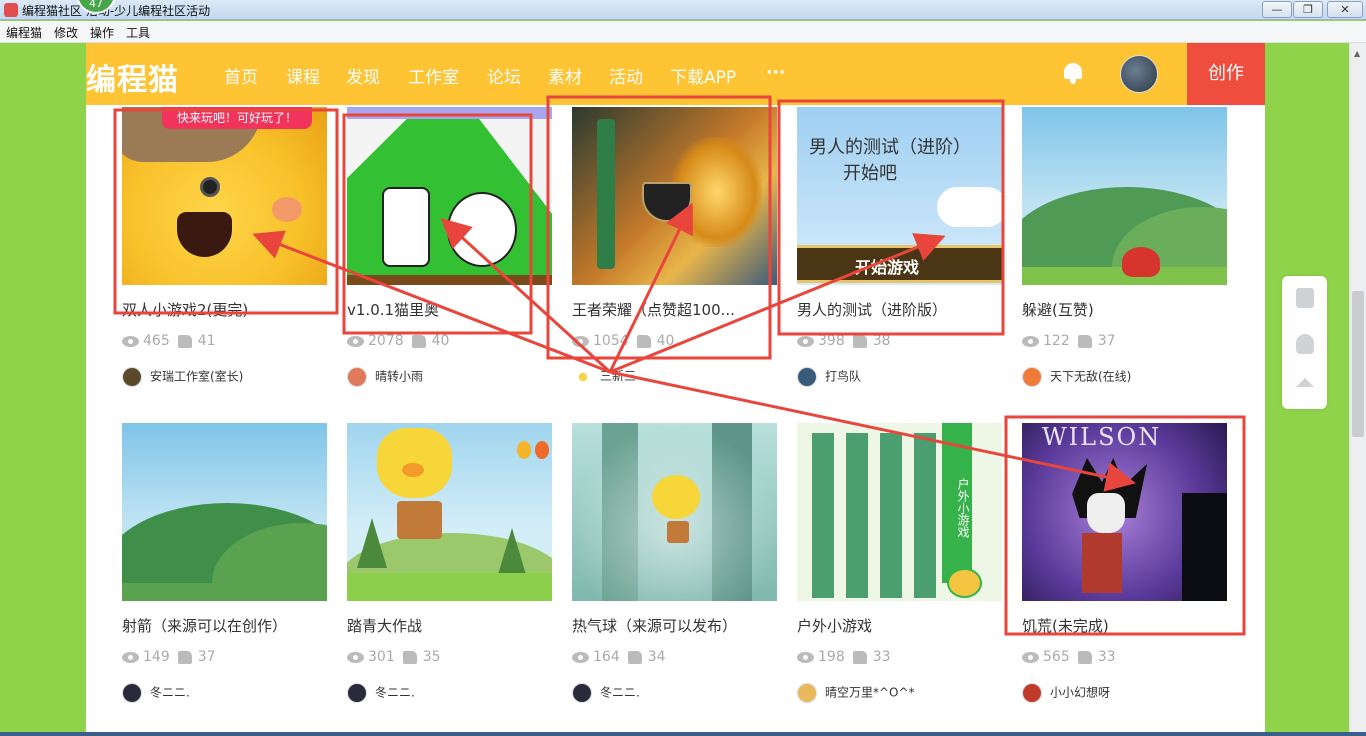  Describe the element at coordinates (102, 32) in the screenshot. I see `menu-item-action: 操作` at that location.